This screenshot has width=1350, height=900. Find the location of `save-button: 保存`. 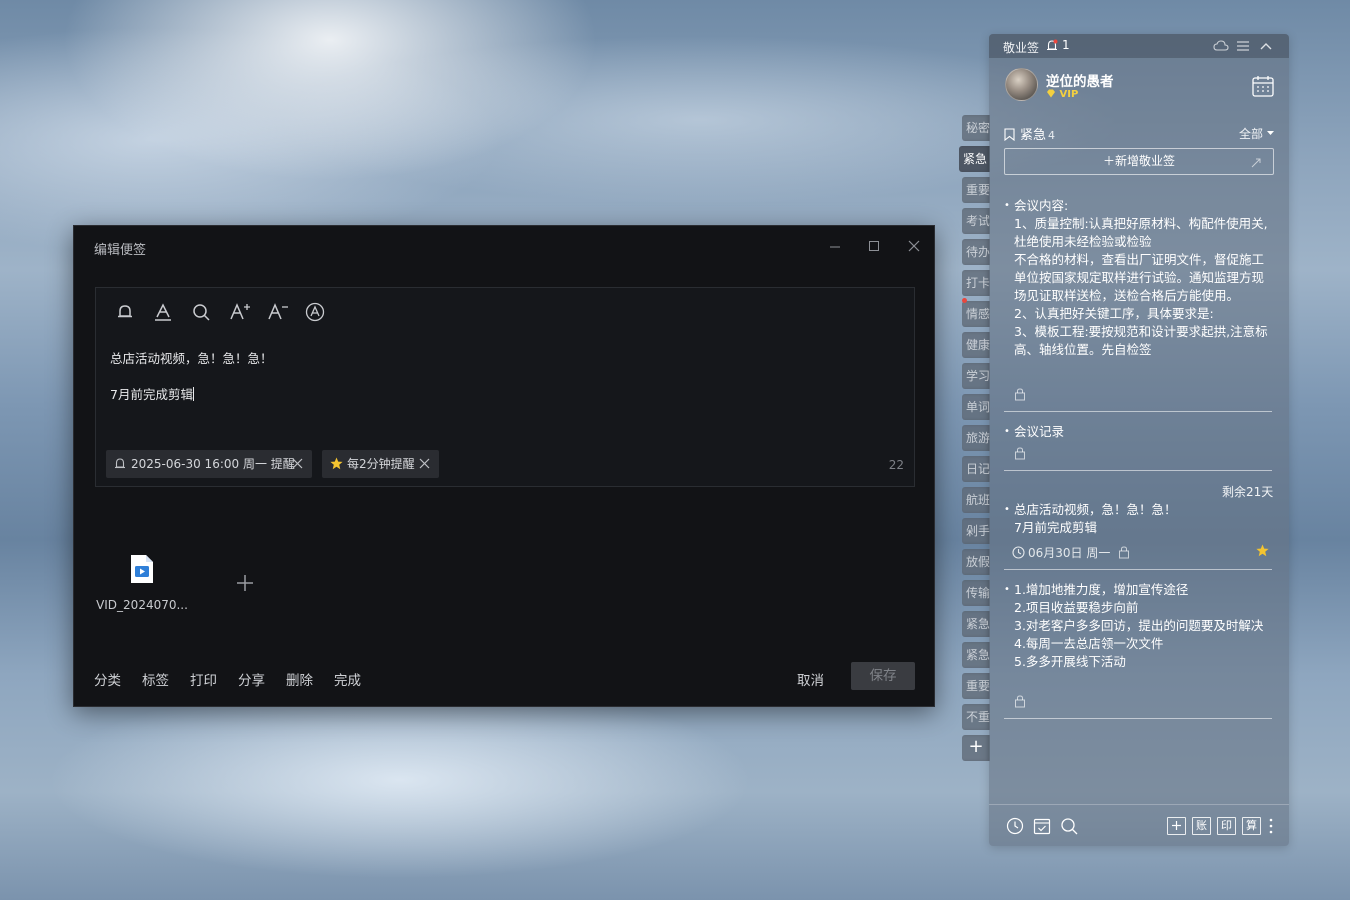

save-button: 保存 is located at coordinates (883, 676).